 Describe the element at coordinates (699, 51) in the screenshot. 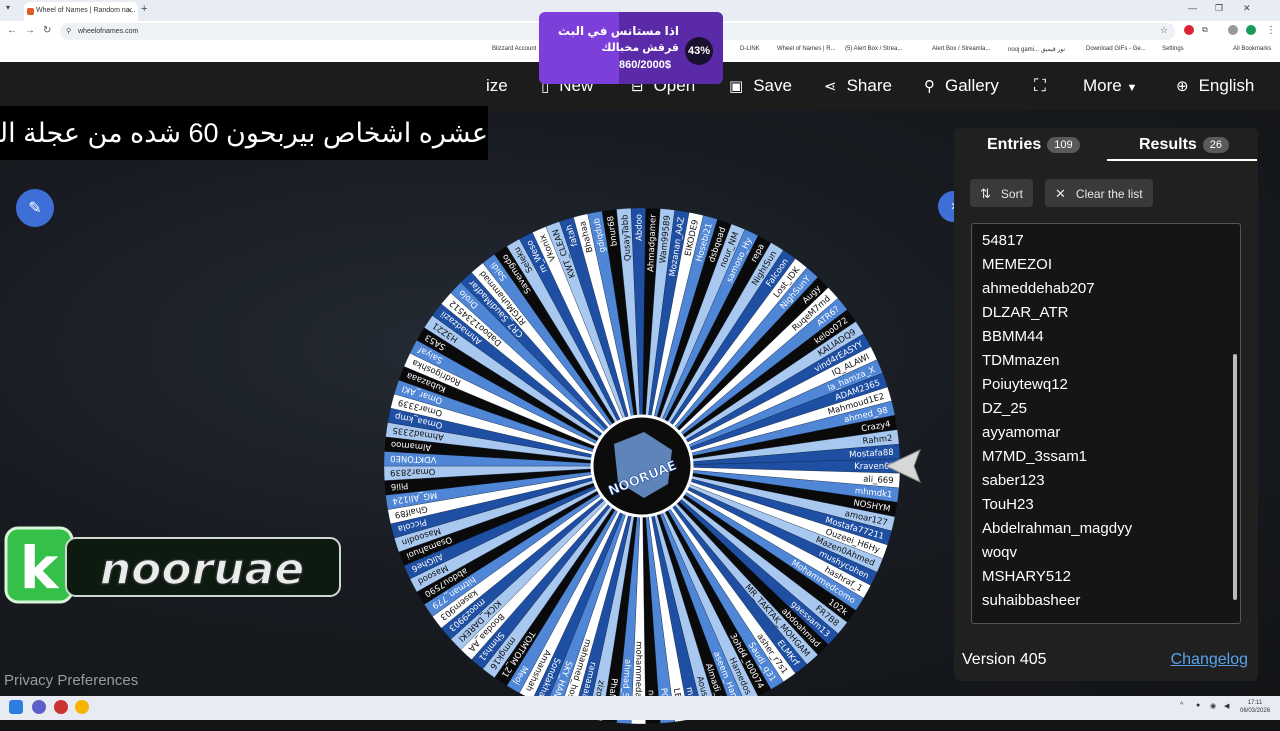

I see `goal-percent: 43%` at that location.